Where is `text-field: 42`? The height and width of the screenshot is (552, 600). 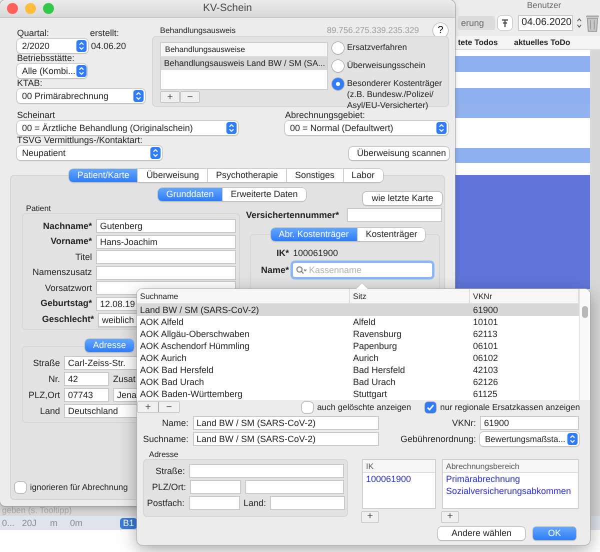 text-field: 42 is located at coordinates (86, 379).